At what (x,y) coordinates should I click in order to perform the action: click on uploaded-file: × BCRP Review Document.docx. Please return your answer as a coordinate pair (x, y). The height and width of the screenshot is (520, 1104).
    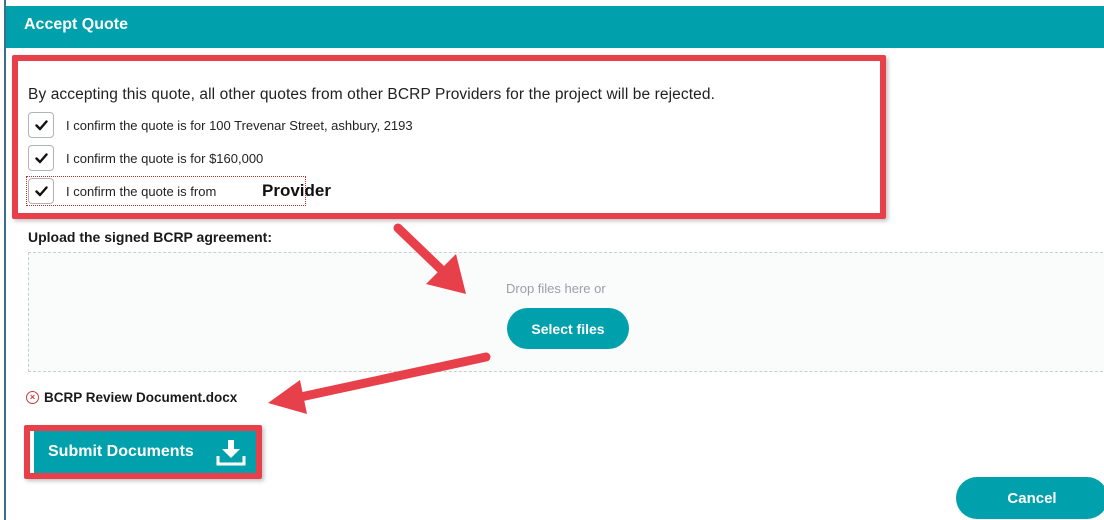
    Looking at the image, I should click on (131, 397).